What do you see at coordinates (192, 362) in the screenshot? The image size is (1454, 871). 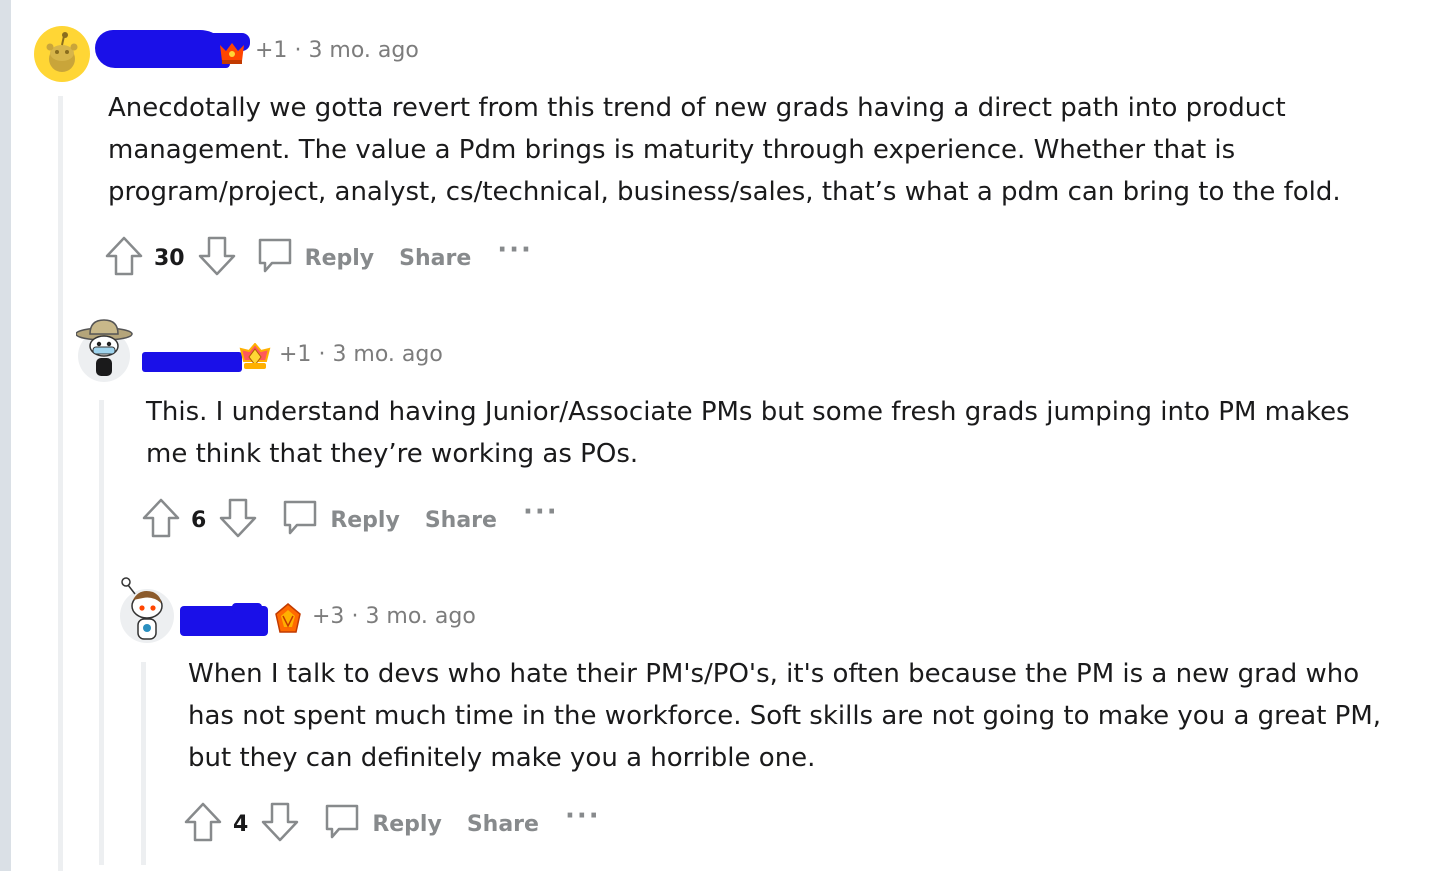 I see `username-redacted` at bounding box center [192, 362].